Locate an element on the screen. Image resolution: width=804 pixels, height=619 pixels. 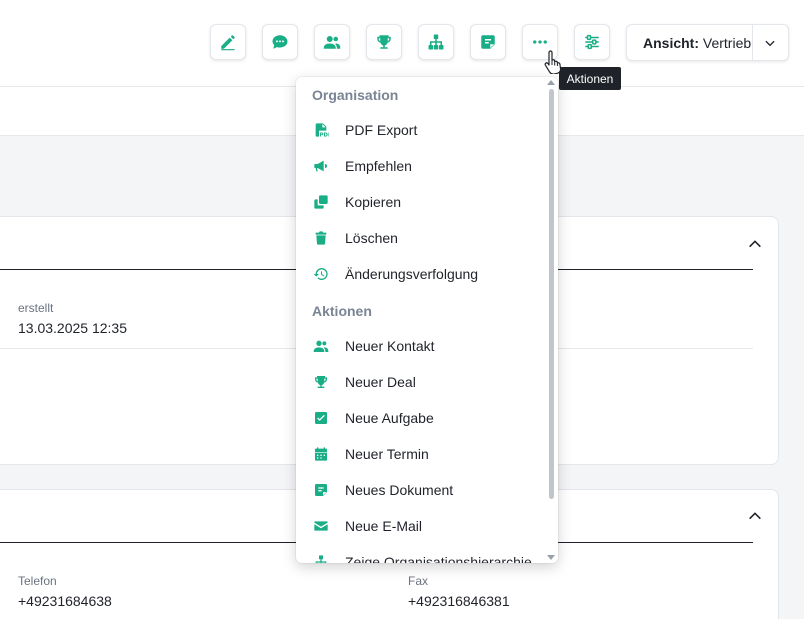
comment-button is located at coordinates (280, 42).